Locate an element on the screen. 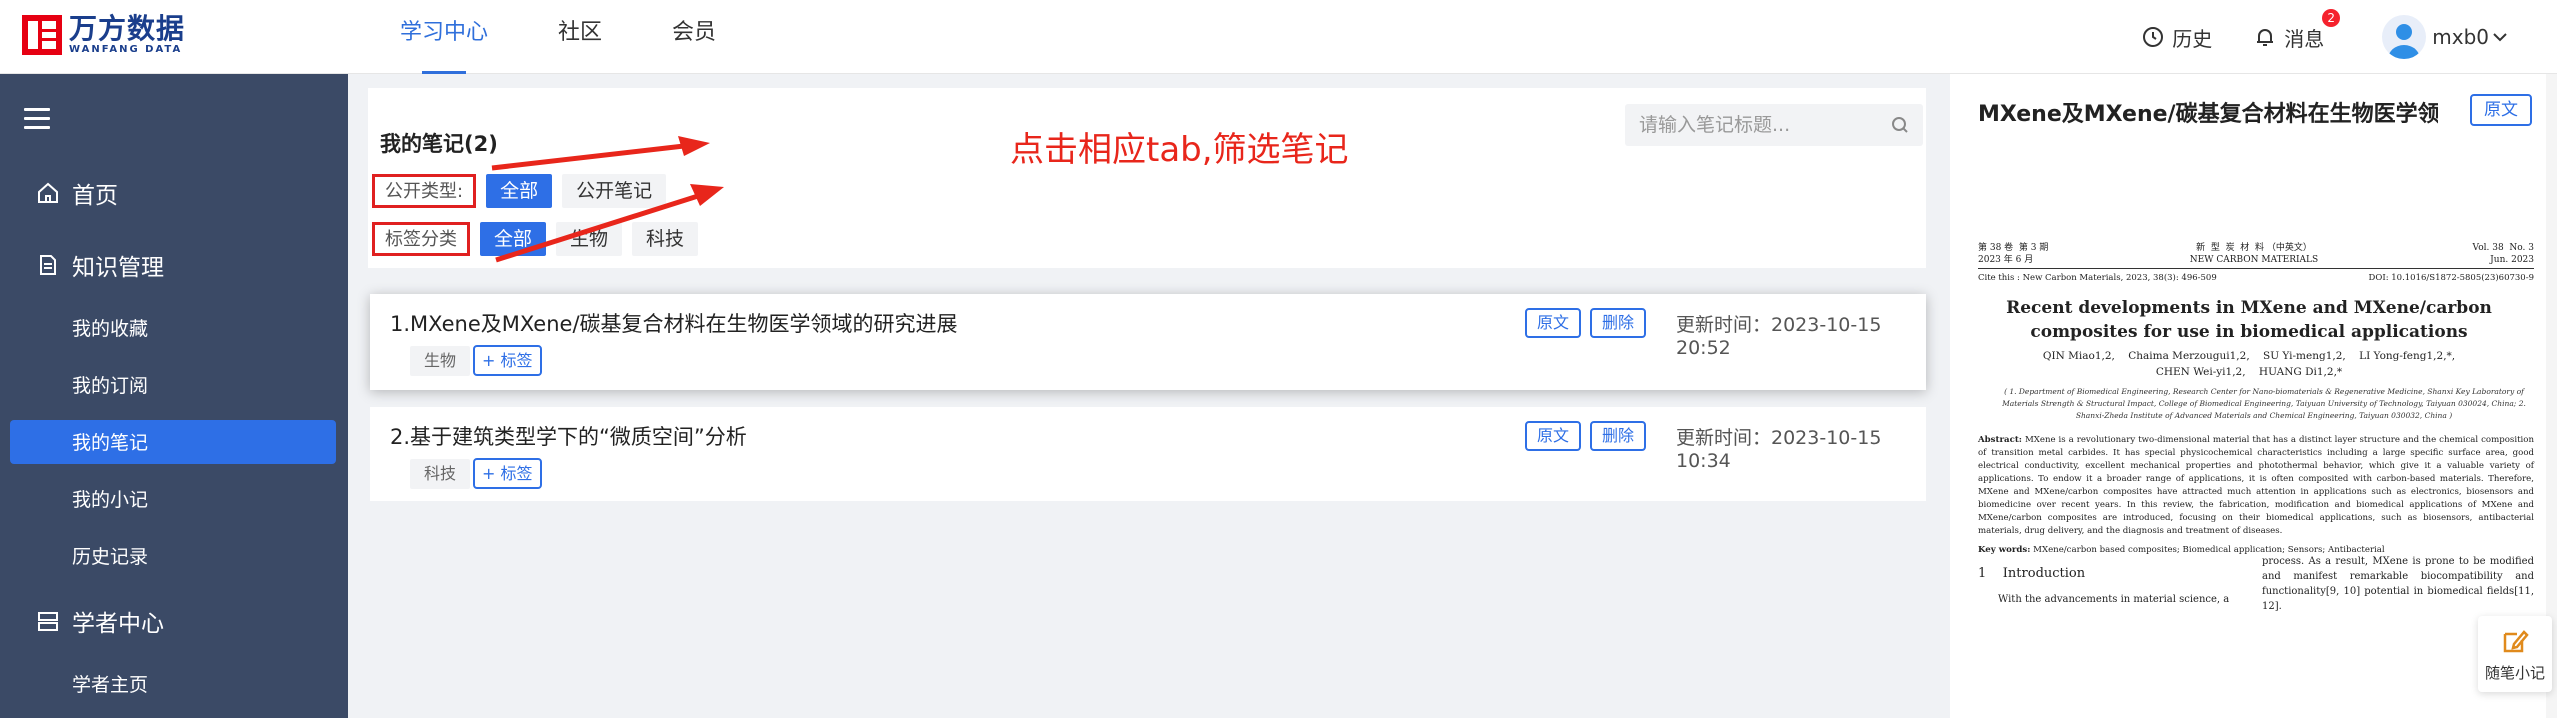  sidebar-active-highlight is located at coordinates (173, 442).